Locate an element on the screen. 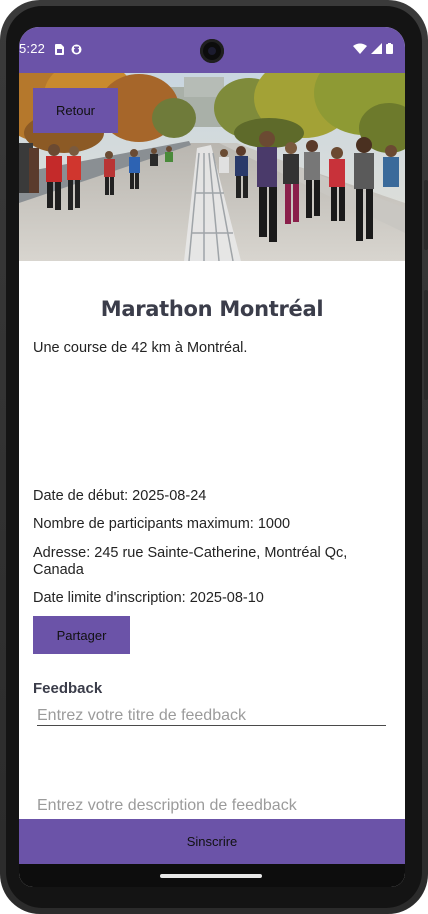 The height and width of the screenshot is (914, 428). front-camera is located at coordinates (212, 51).